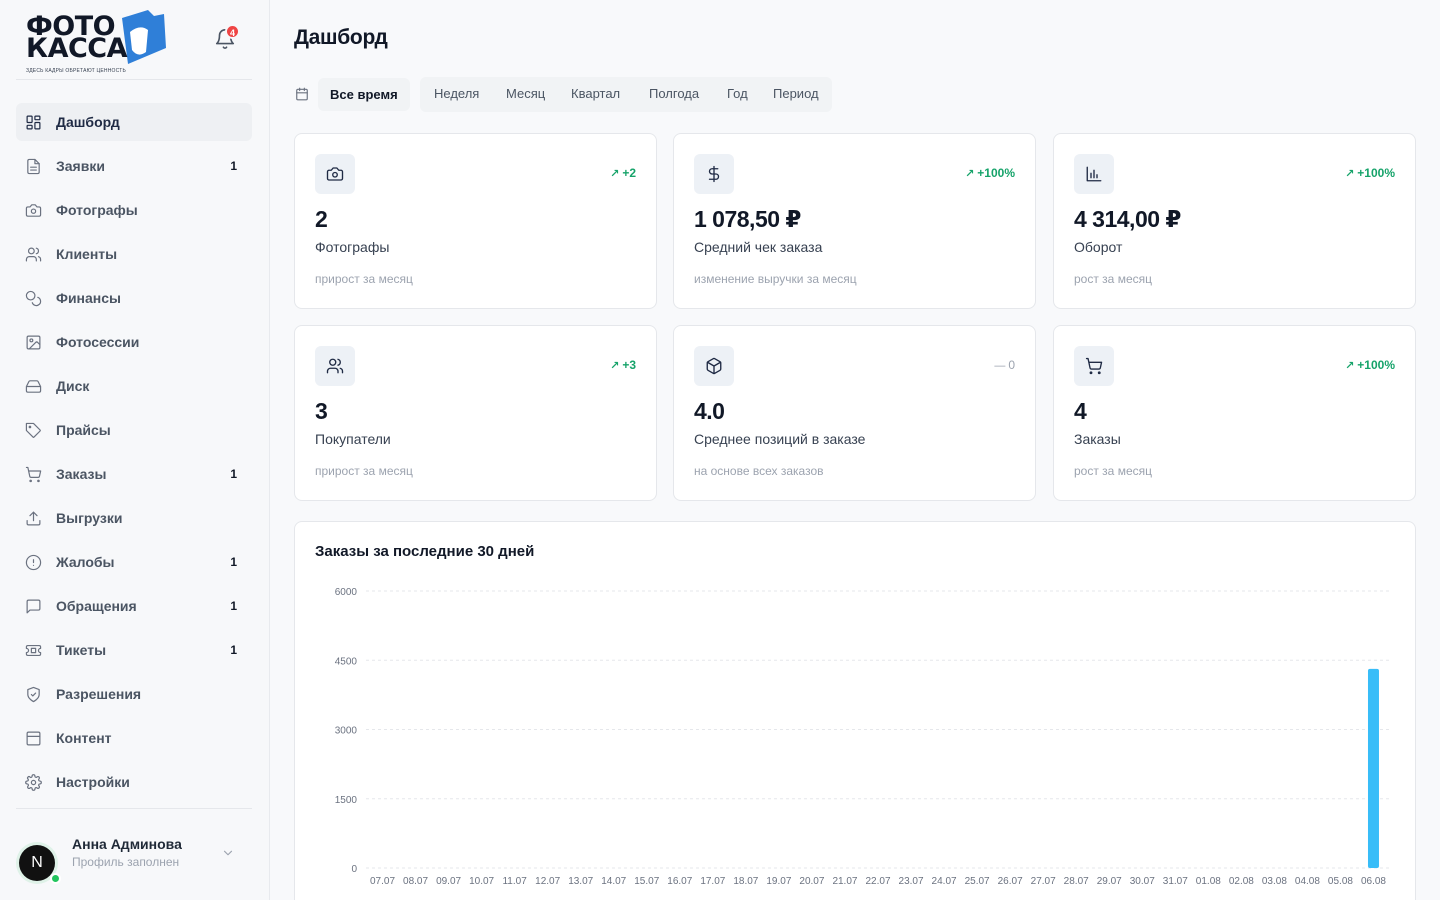 This screenshot has width=1440, height=900. I want to click on y-tick-label: 1500, so click(346, 800).